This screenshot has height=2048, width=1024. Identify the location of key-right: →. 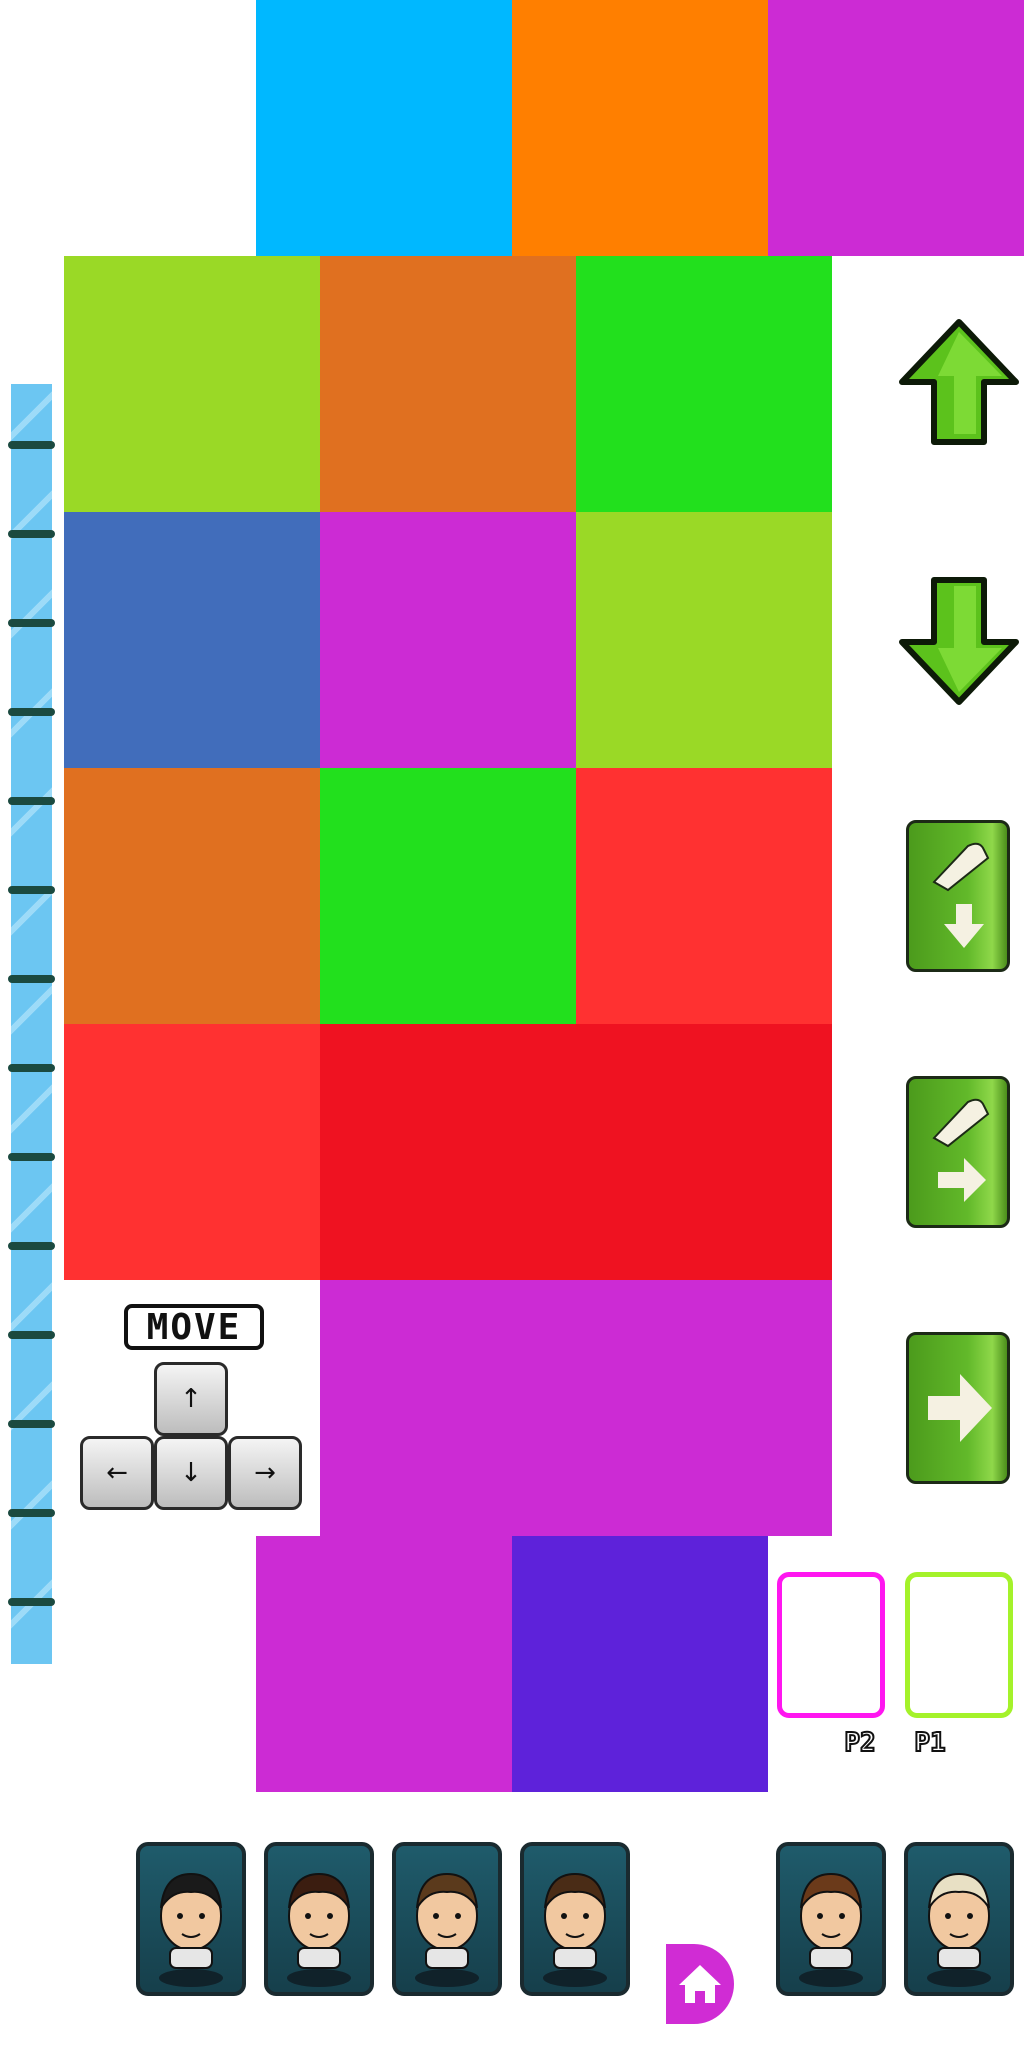
(265, 1473).